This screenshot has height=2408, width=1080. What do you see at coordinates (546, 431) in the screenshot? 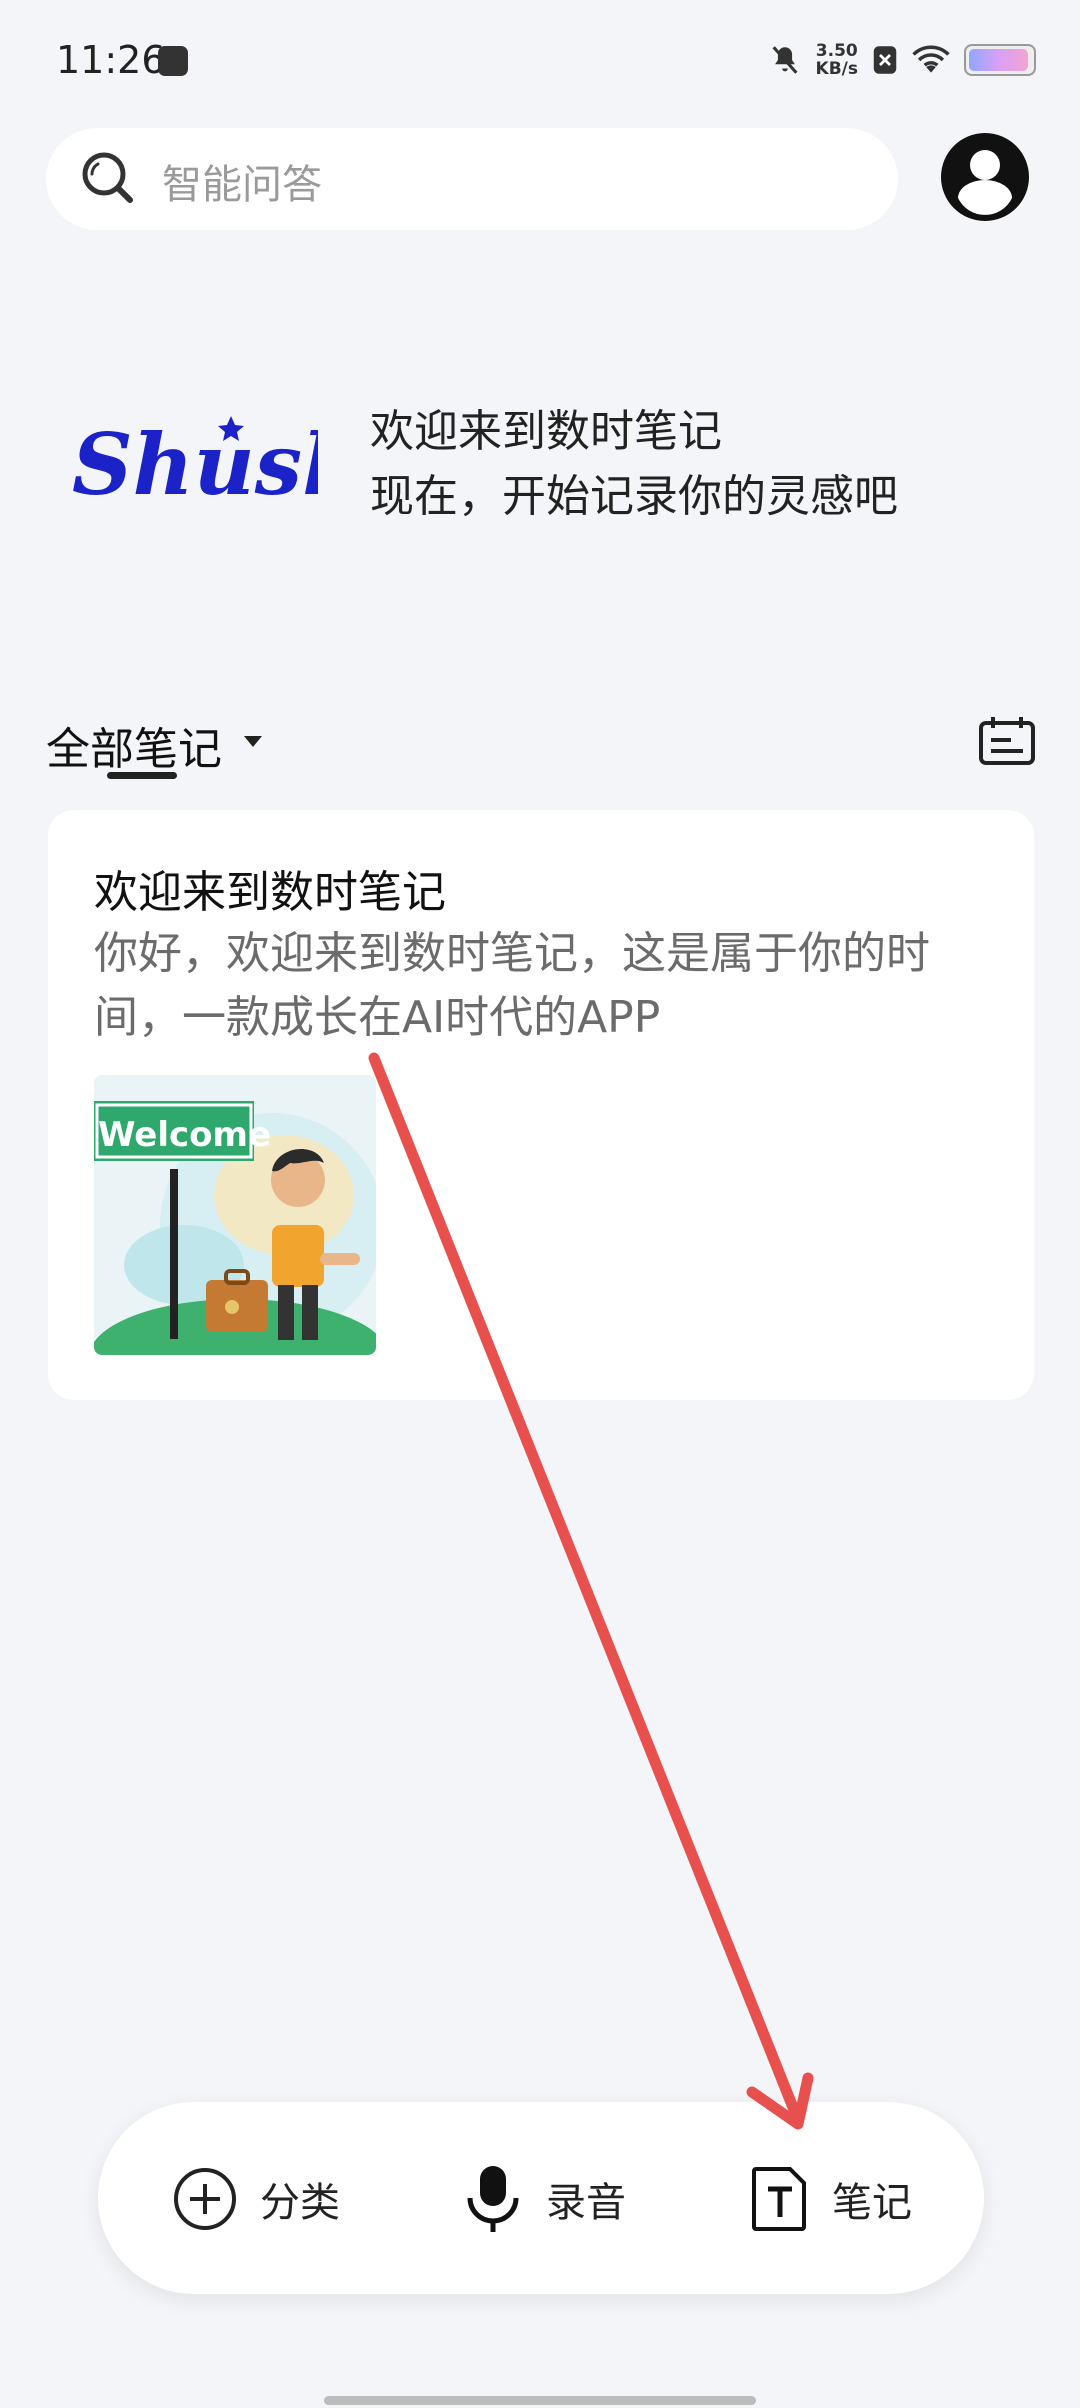
I see `welcome-title: 欢迎来到数时笔记` at bounding box center [546, 431].